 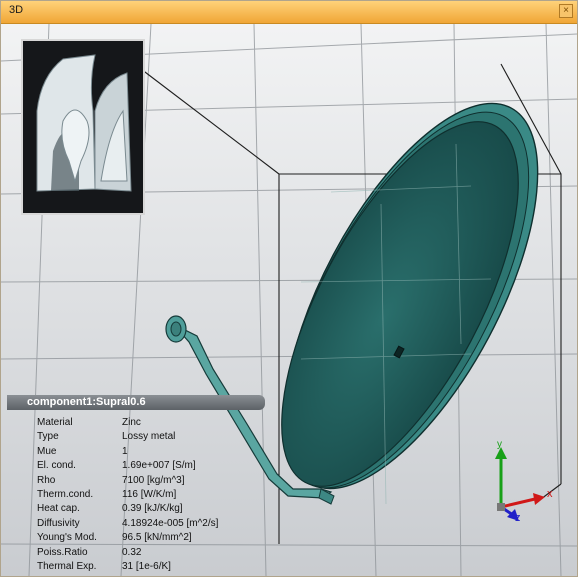 What do you see at coordinates (566, 11) in the screenshot?
I see `close-button: ×` at bounding box center [566, 11].